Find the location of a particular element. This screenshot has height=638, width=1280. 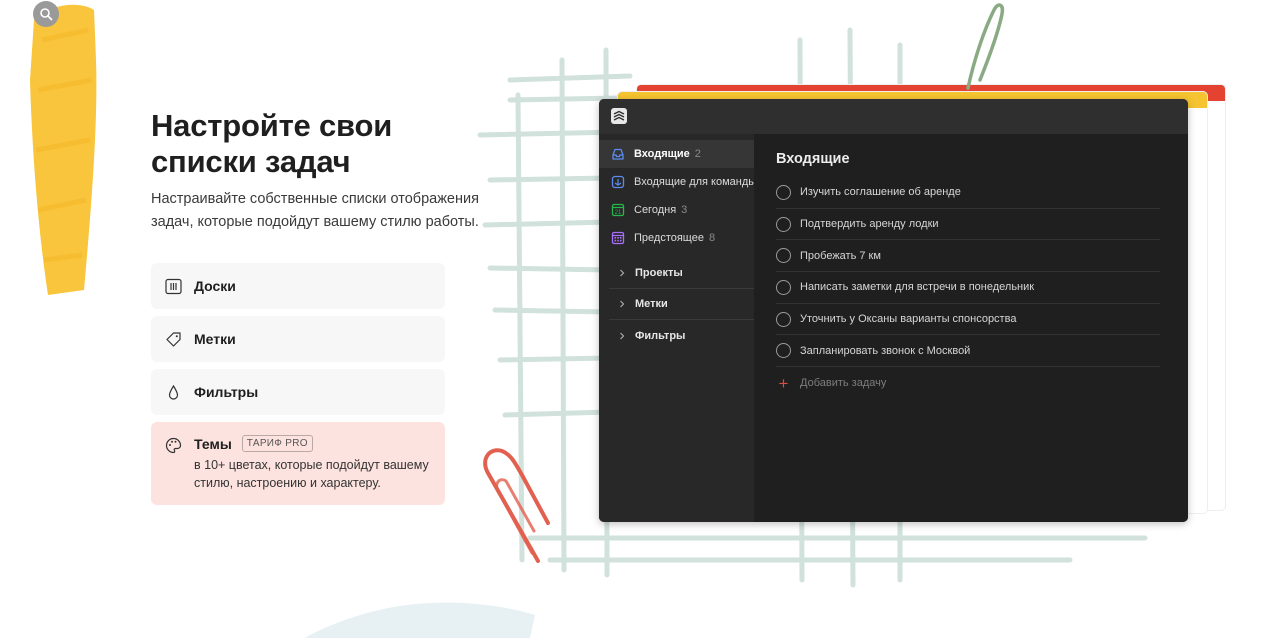

sidebar-item-count: 2 is located at coordinates (697, 154).